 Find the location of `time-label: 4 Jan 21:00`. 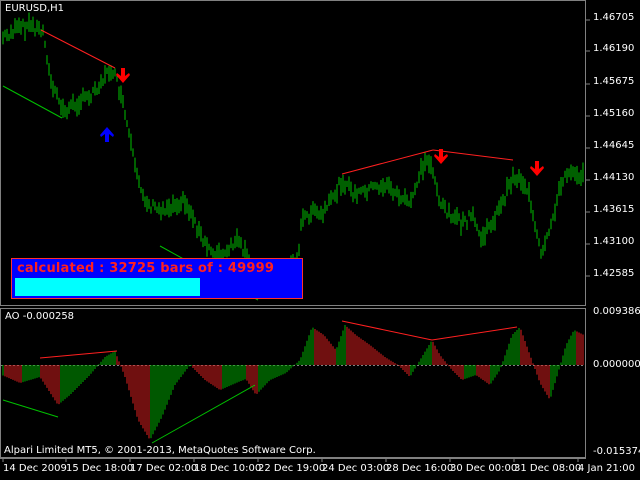

time-label: 4 Jan 21:00 is located at coordinates (606, 468).